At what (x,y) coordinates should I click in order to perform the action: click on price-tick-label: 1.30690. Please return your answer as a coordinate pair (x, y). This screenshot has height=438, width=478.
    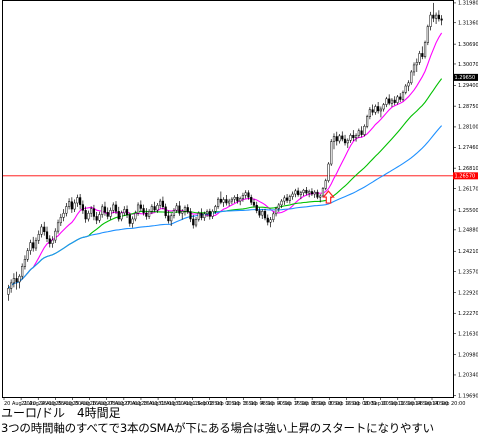
    Looking at the image, I should click on (468, 45).